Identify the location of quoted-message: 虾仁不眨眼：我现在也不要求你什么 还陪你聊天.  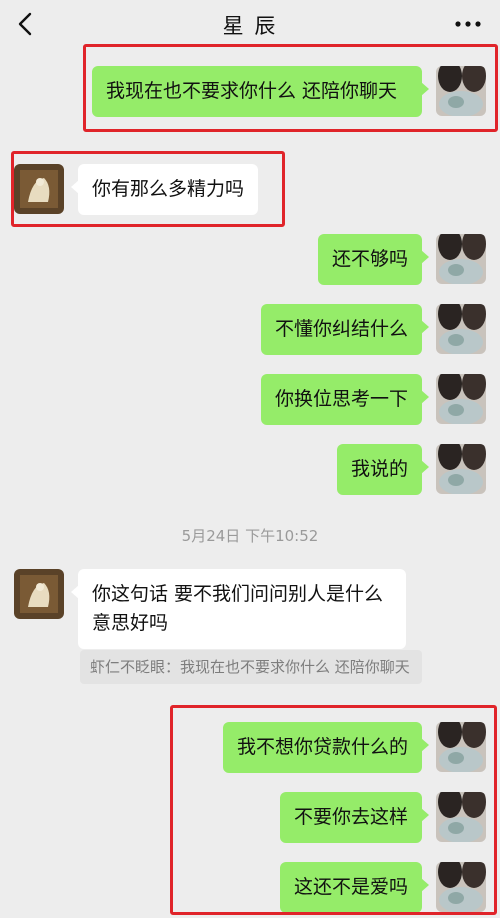
(251, 667).